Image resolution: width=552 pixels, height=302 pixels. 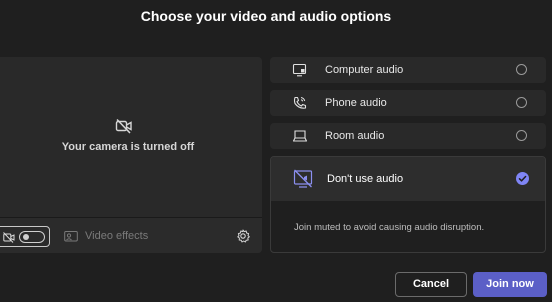 I want to click on video-controls-bar: Video effects, so click(x=131, y=235).